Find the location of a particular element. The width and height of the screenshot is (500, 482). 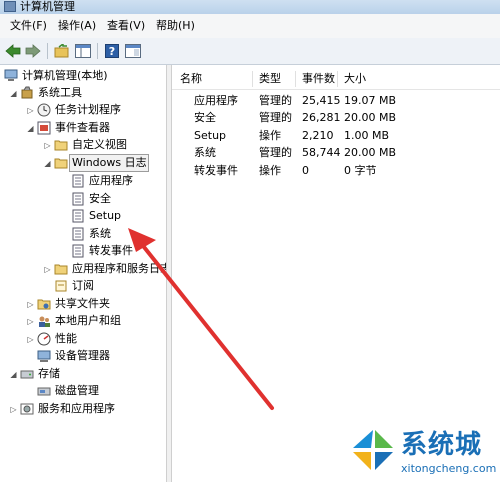

cell-name: 系统 is located at coordinates (205, 152).